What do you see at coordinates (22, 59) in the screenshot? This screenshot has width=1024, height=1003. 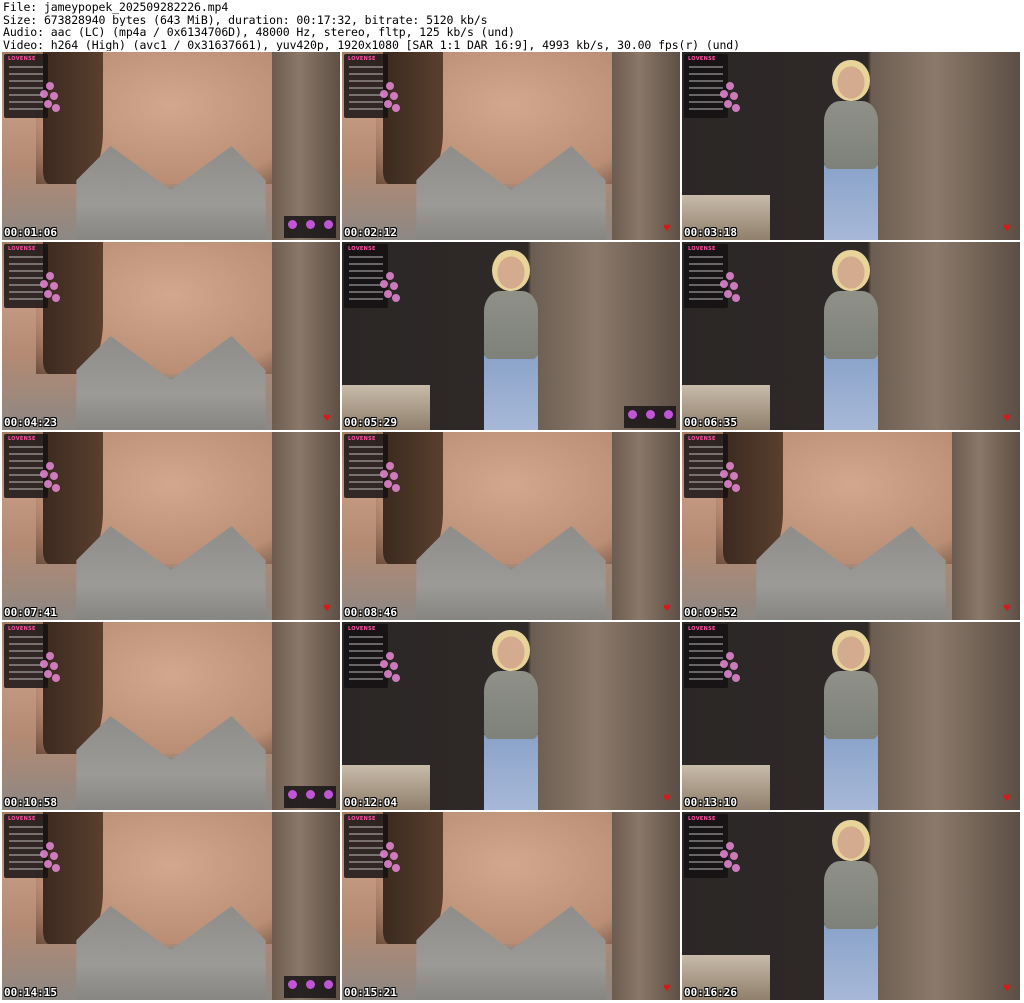 I see `overlay-brand-label: LOVENSE` at bounding box center [22, 59].